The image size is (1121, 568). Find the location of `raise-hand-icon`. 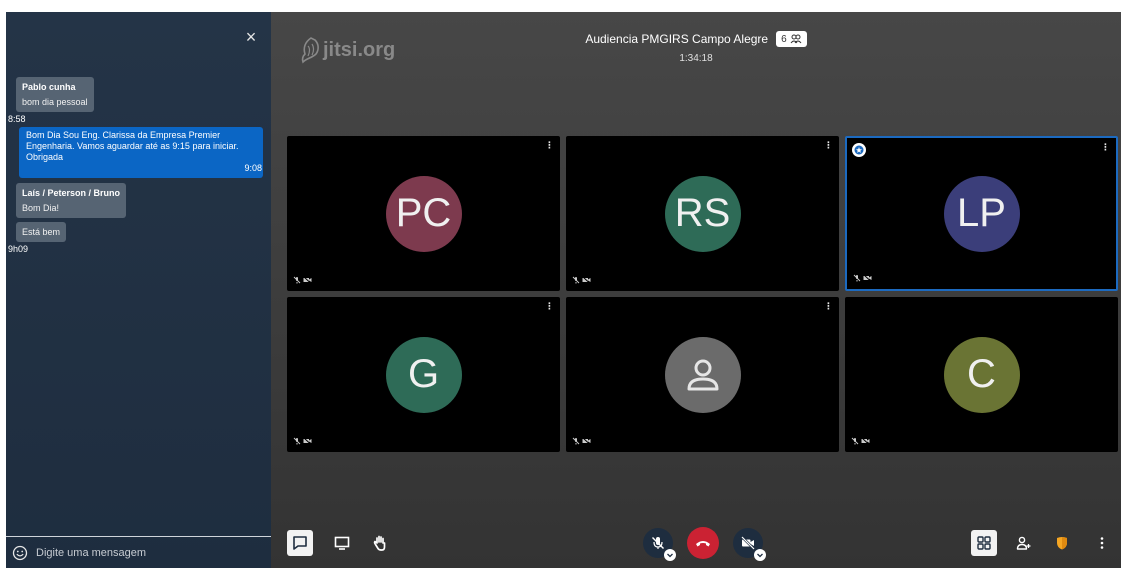

raise-hand-icon is located at coordinates (379, 543).